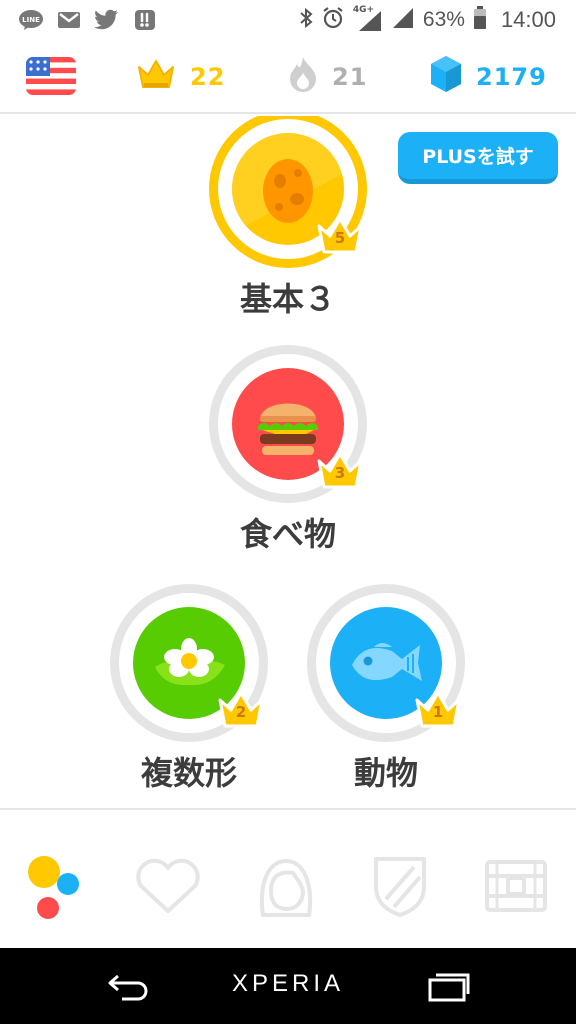  What do you see at coordinates (478, 158) in the screenshot?
I see `try-plus-button: PLUSを試す` at bounding box center [478, 158].